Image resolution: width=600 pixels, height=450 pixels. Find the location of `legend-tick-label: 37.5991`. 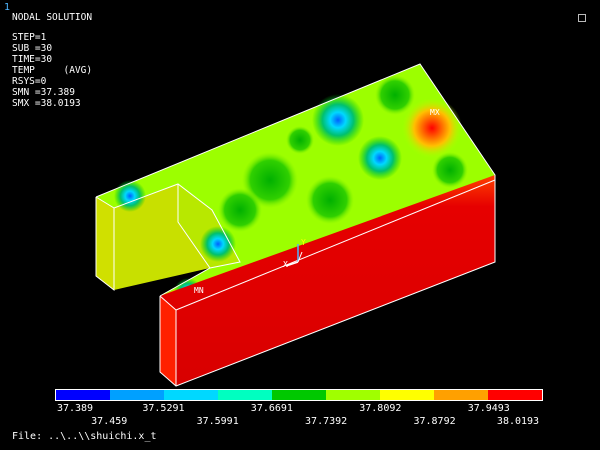

legend-tick-label: 37.5991 is located at coordinates (217, 421).